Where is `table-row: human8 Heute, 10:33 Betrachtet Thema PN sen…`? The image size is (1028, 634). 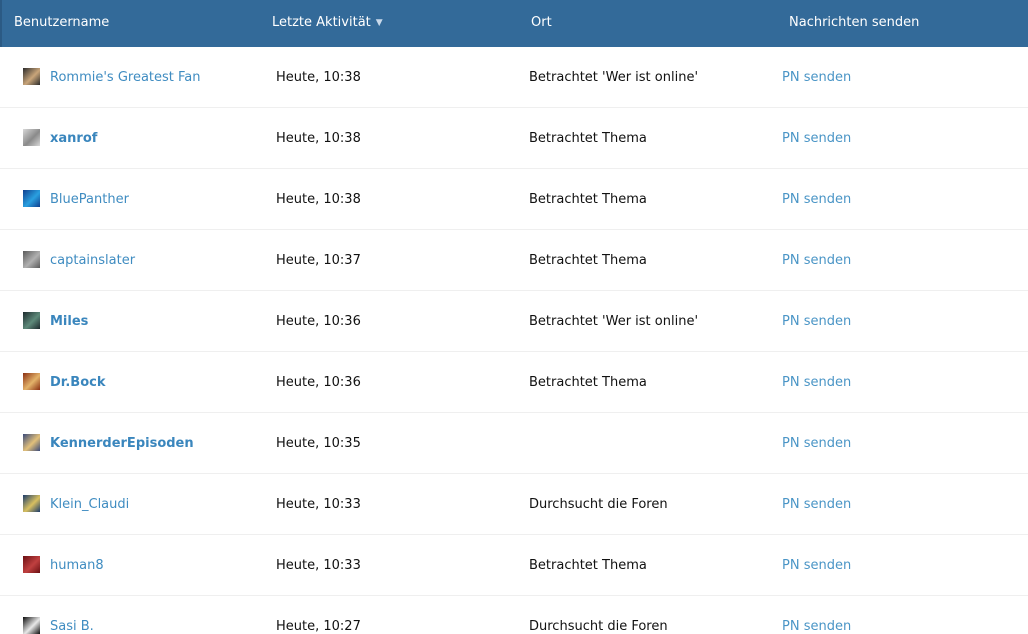 table-row: human8 Heute, 10:33 Betrachtet Thema PN sen… is located at coordinates (514, 565).